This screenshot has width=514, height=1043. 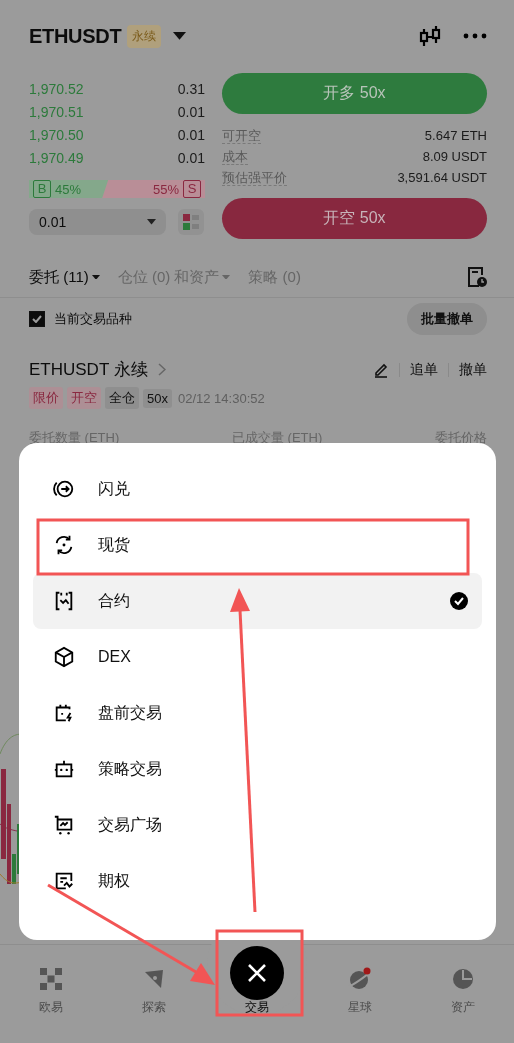 What do you see at coordinates (424, 369) in the screenshot?
I see `order-action-link: 追单` at bounding box center [424, 369].